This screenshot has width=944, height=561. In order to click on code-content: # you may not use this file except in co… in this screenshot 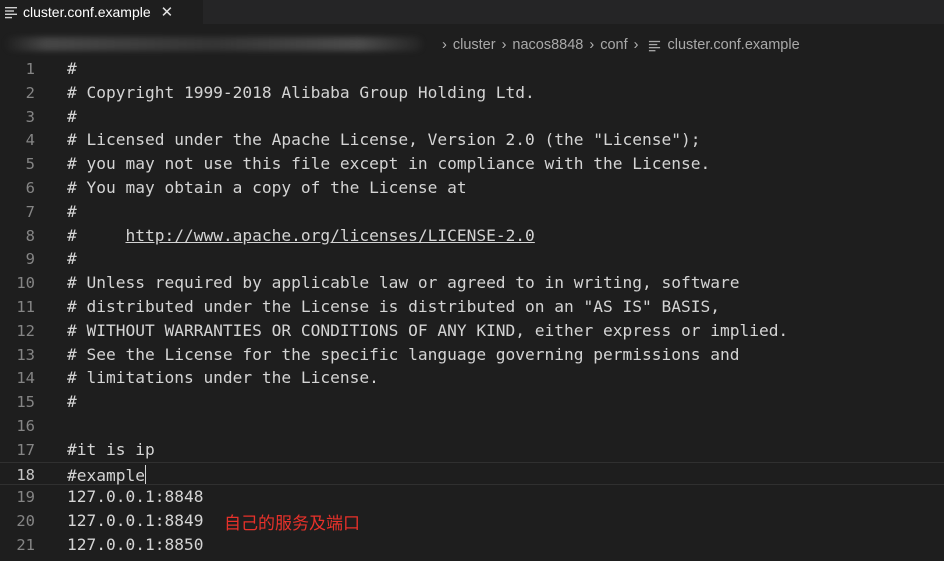, I will do `click(389, 164)`.